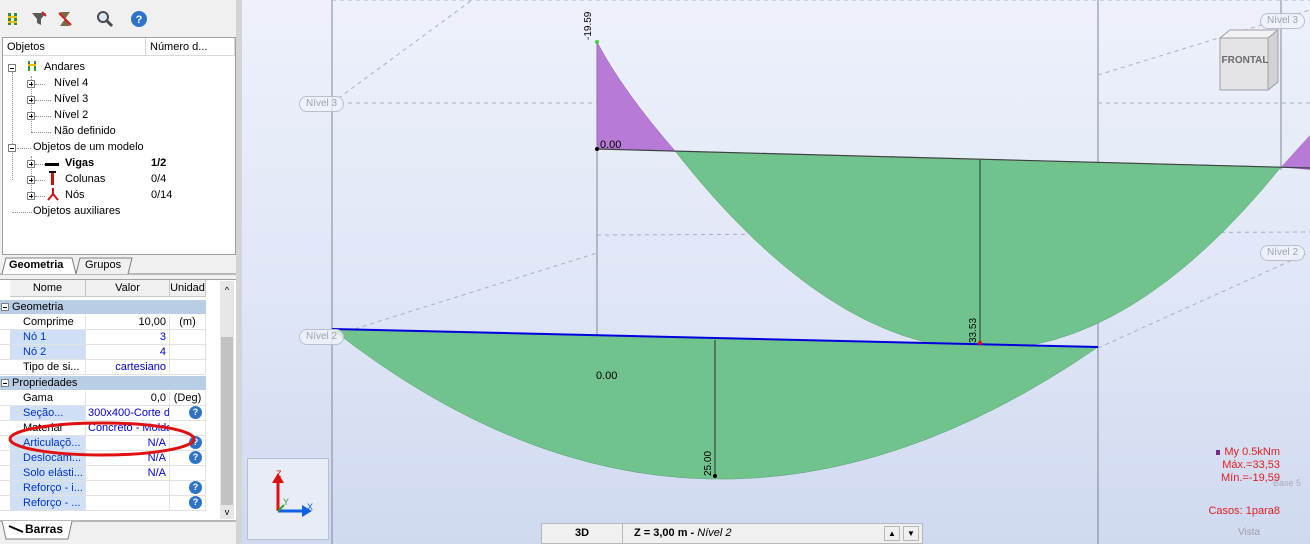 Image resolution: width=1310 pixels, height=544 pixels. I want to click on collapse-objetos-modelo-toggle, so click(12, 148).